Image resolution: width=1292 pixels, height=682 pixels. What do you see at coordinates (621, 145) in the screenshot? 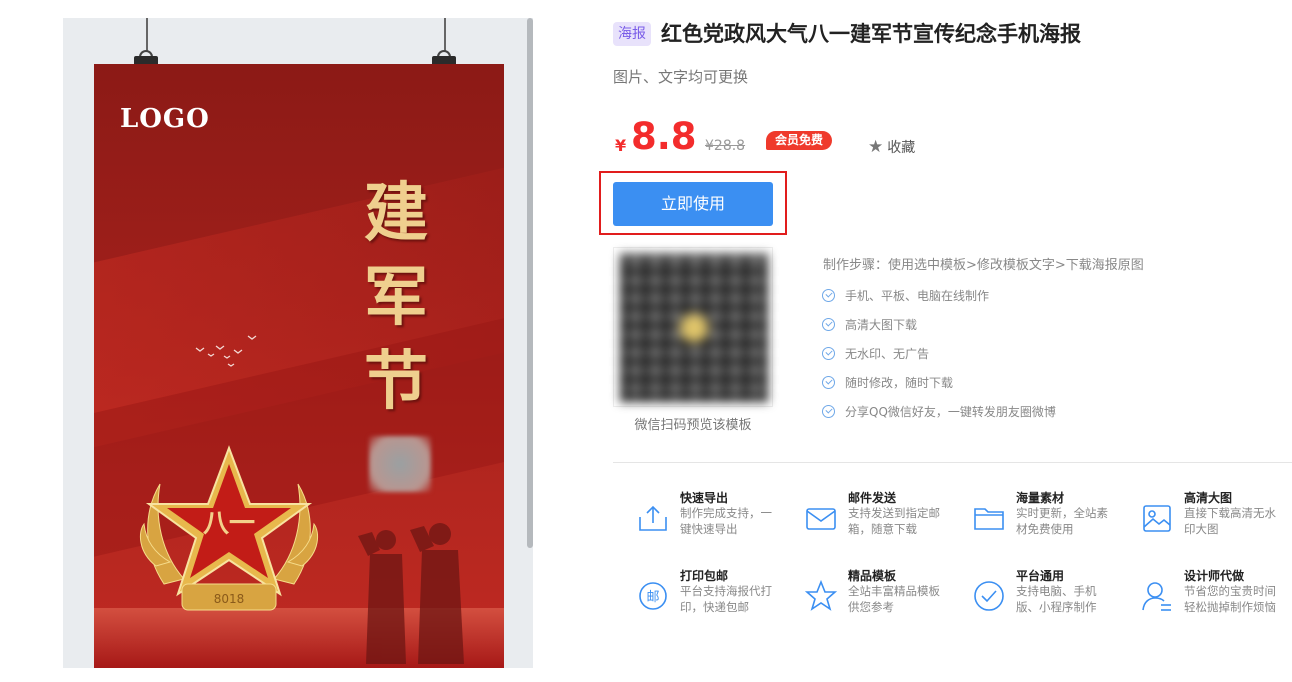
I see `currency-symbol: ¥` at bounding box center [621, 145].